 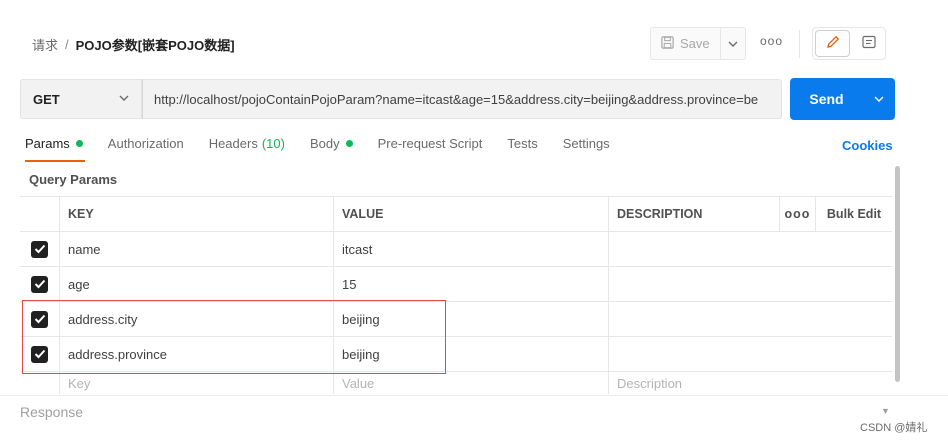 I want to click on tab-tests: Tests, so click(x=522, y=143).